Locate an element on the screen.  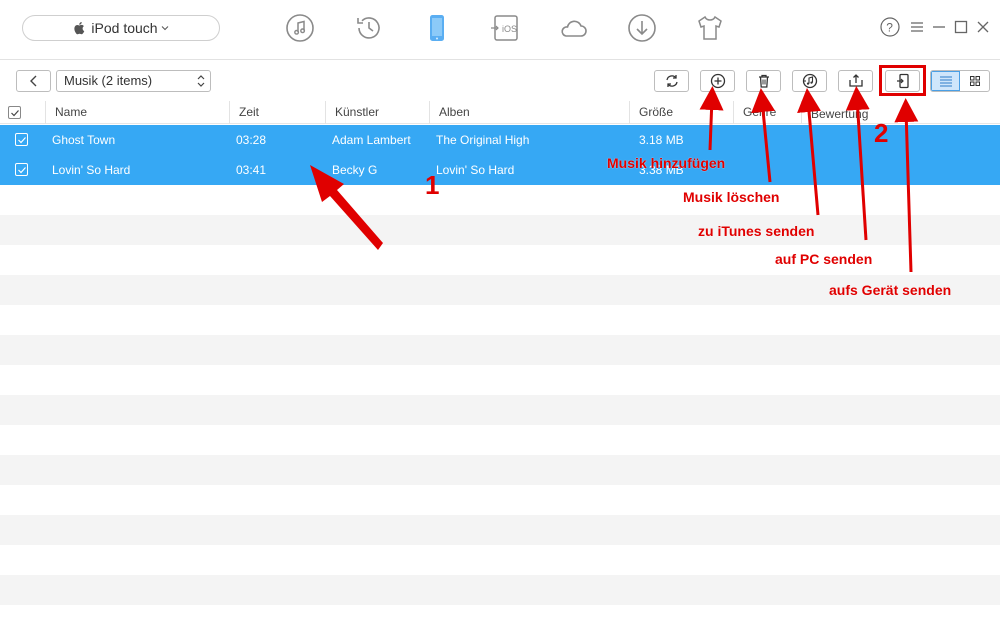
chevron-left-icon is located at coordinates (32, 81).